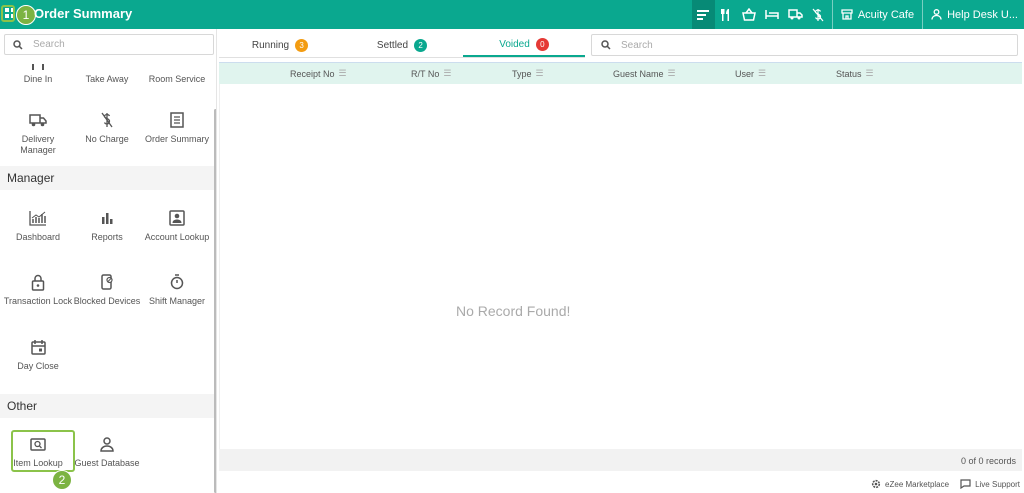  I want to click on tab-settled: Settled 2, so click(402, 45).